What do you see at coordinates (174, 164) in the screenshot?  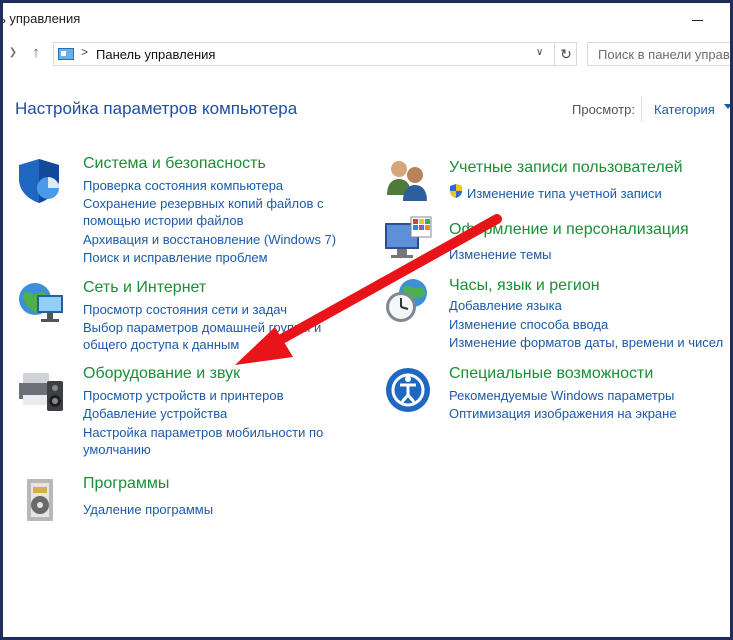 I see `category-title-system-security: Система и безопасность` at bounding box center [174, 164].